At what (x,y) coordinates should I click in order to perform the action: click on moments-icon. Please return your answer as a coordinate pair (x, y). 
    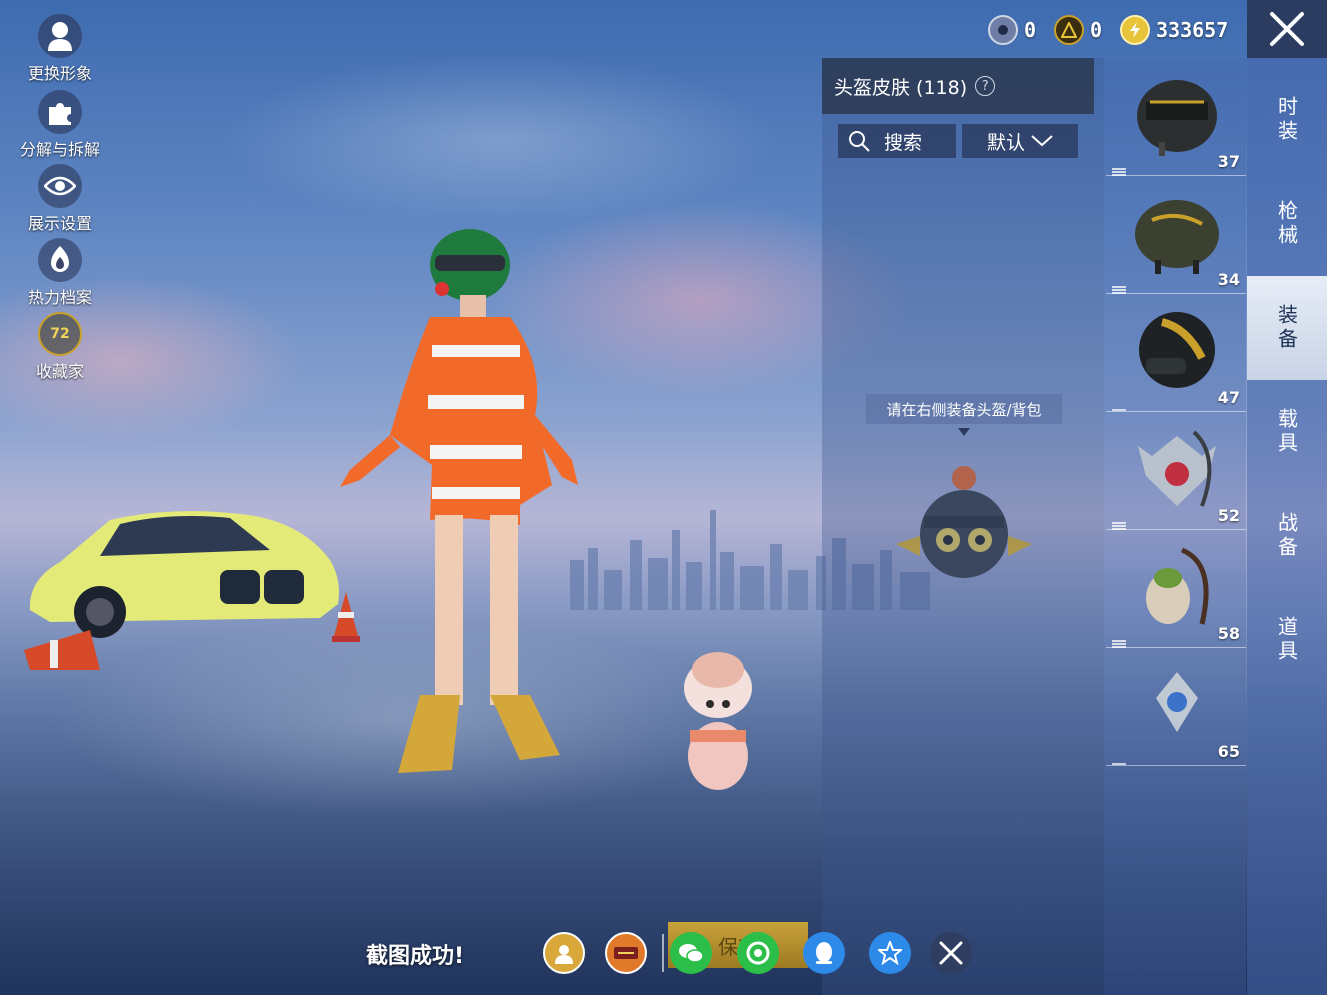
    Looking at the image, I should click on (758, 953).